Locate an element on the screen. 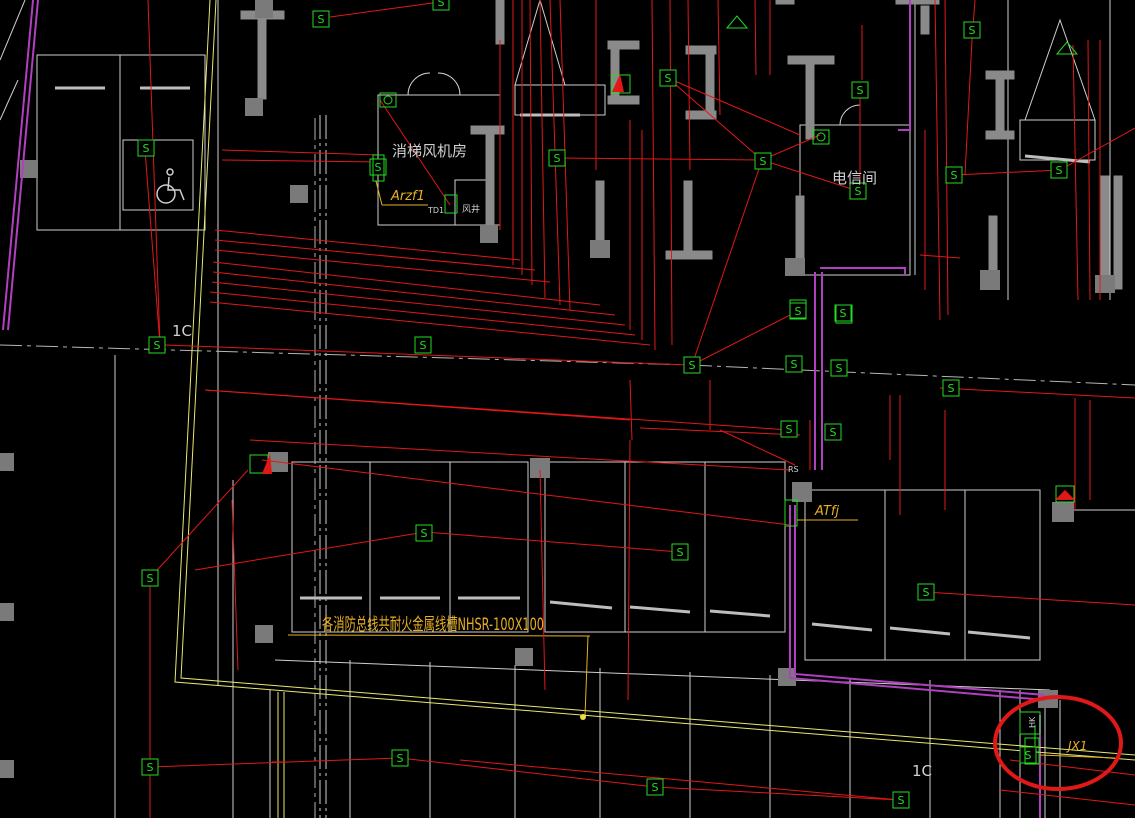 The width and height of the screenshot is (1135, 818). label-fire-panel: Arzf1 is located at coordinates (407, 196).